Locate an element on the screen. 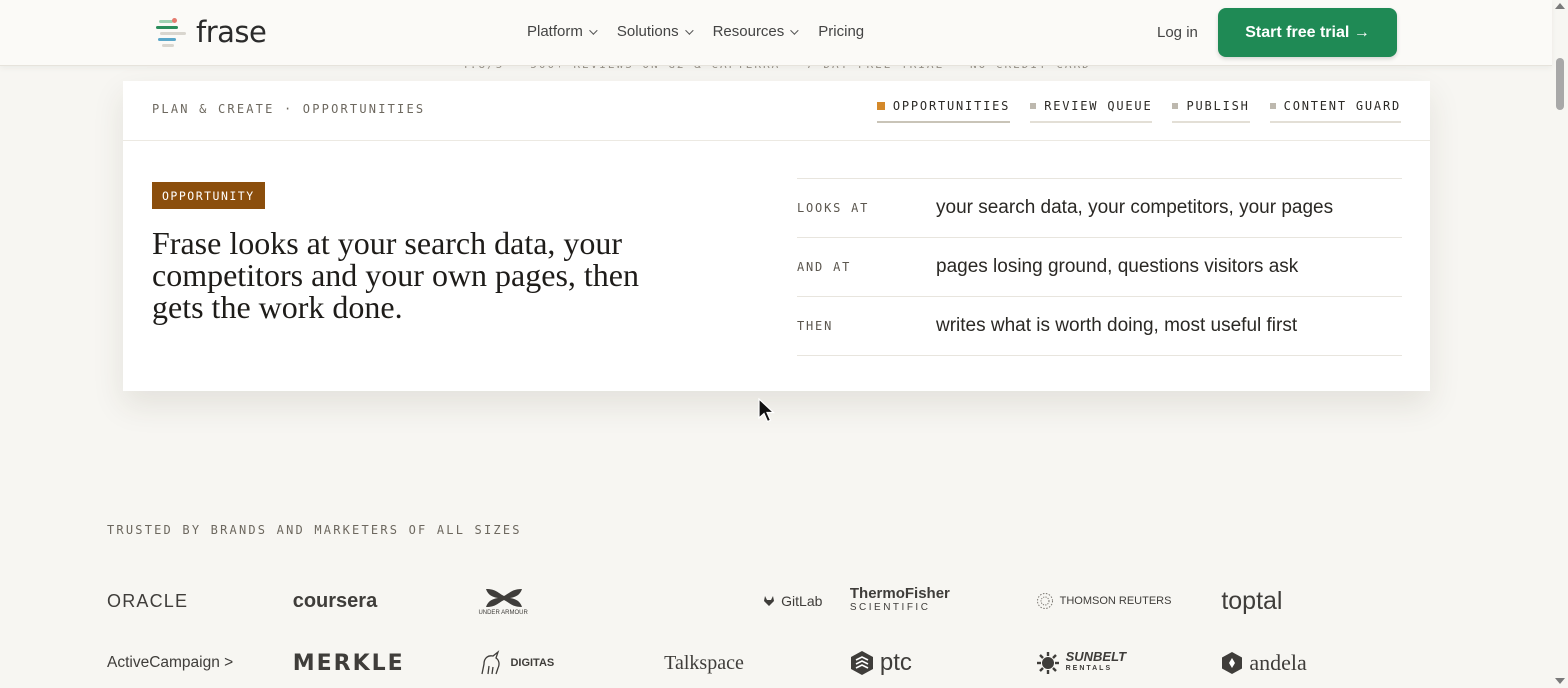 The height and width of the screenshot is (688, 1568). gitlab-text: GitLab is located at coordinates (802, 601).